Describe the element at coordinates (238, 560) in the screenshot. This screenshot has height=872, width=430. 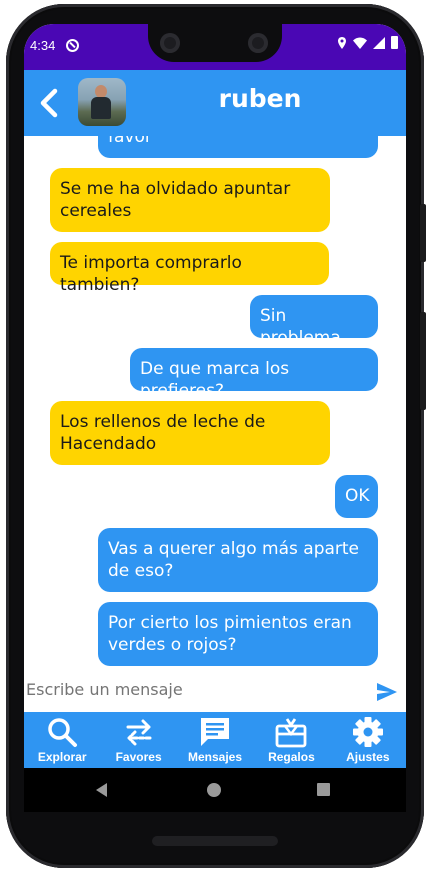
I see `message-bubble-outgoing: Vas a querer algo más aparte de eso?` at that location.